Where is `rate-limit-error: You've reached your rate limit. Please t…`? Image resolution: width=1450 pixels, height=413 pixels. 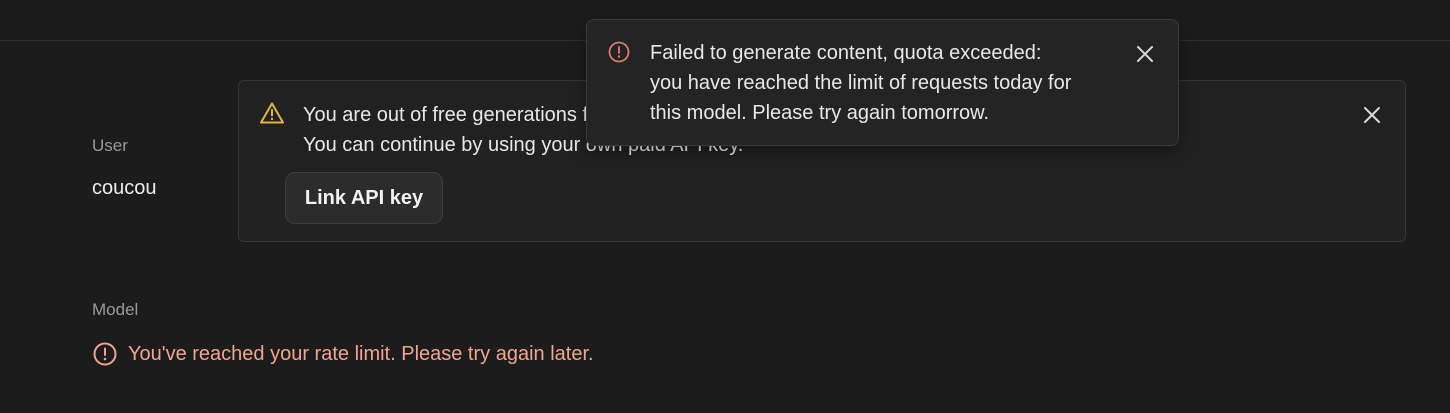 rate-limit-error: You've reached your rate limit. Please t… is located at coordinates (343, 354).